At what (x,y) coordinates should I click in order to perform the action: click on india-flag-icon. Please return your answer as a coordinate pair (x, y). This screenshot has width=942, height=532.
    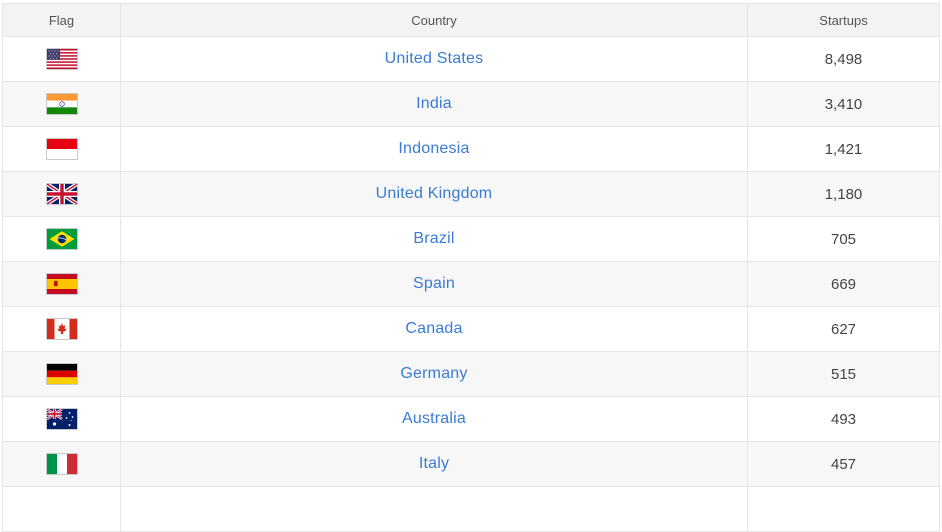
    Looking at the image, I should click on (61, 104).